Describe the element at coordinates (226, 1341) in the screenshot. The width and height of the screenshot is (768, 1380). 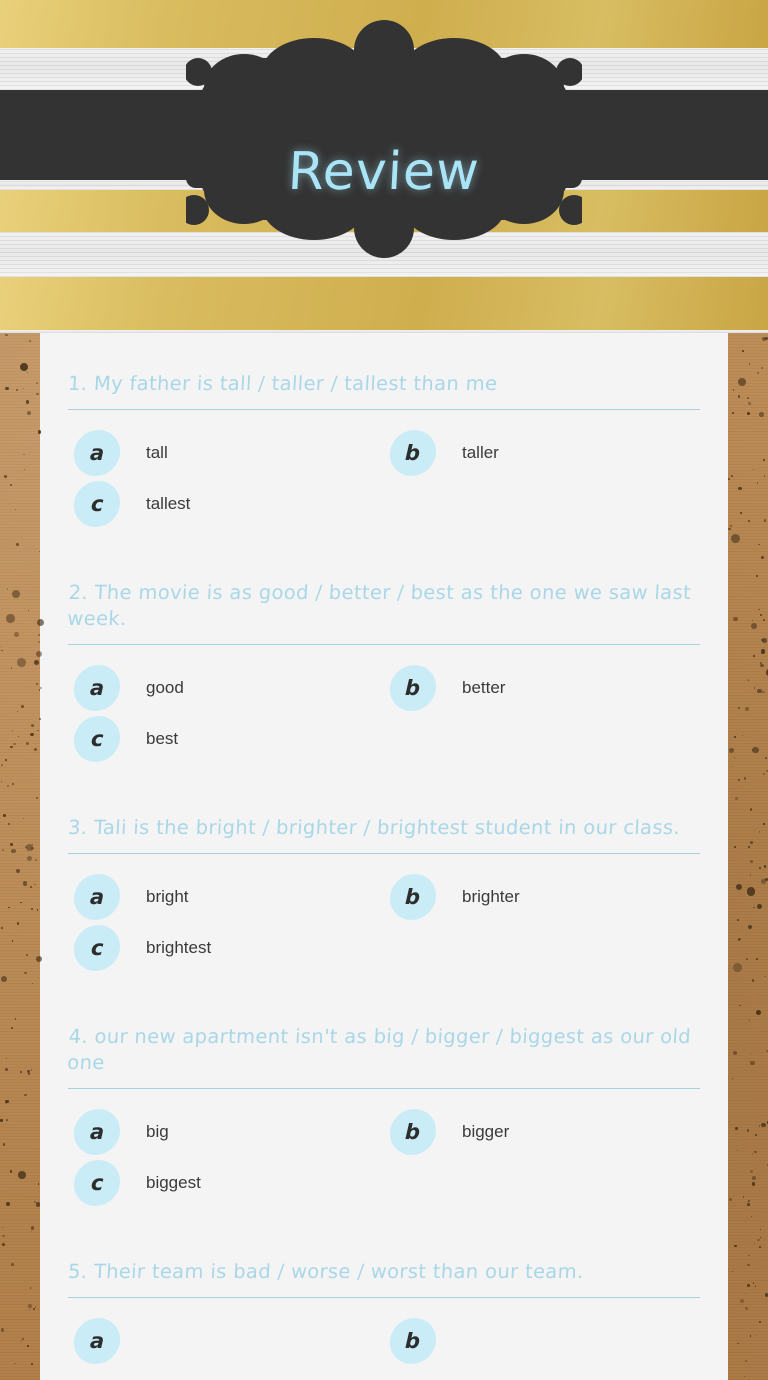
I see `option-a: a` at that location.